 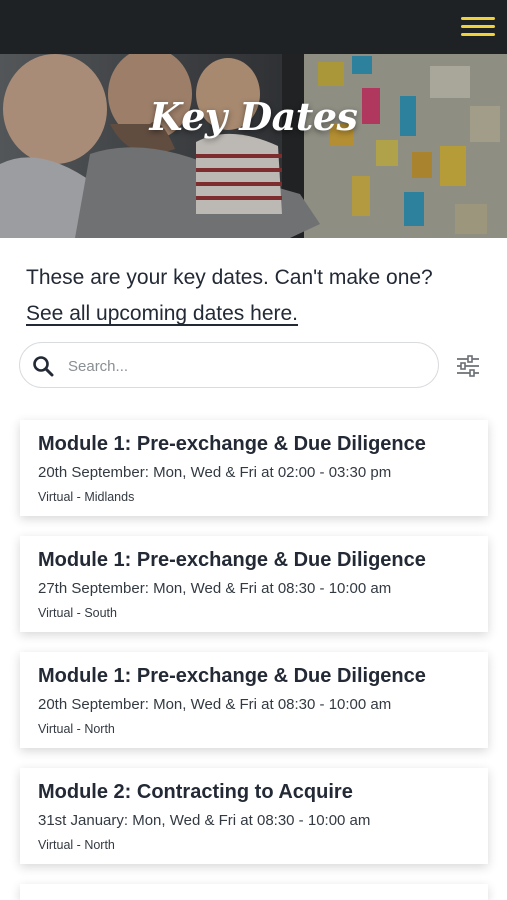 I want to click on all-dates-link: See all upcoming dates here., so click(x=162, y=313).